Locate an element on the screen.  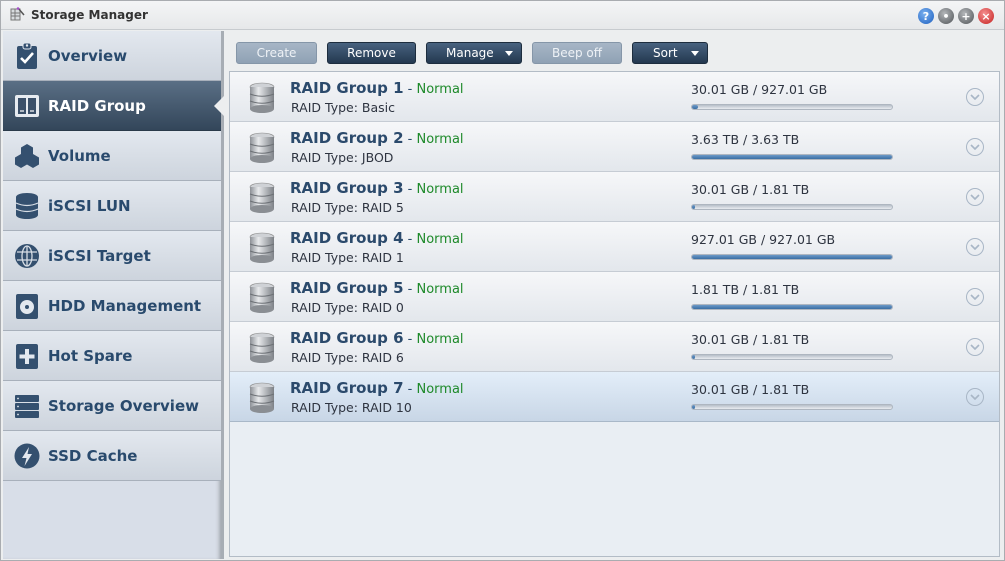
sidebar-item-iscsi-lun: iSCSI LUN is located at coordinates (112, 206).